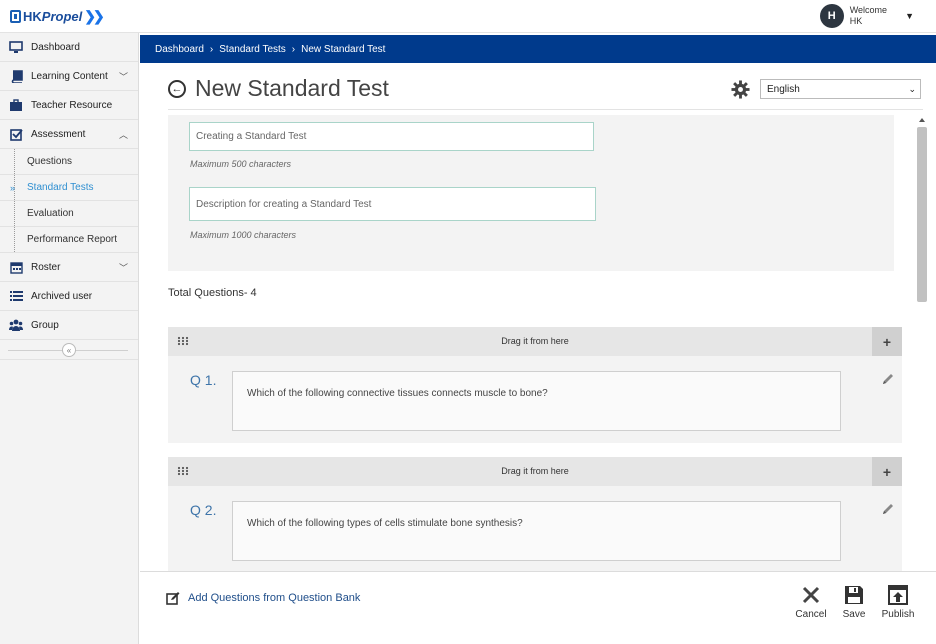 This screenshot has height=644, width=936. I want to click on sidebar-subitem-questions: Questions, so click(69, 162).